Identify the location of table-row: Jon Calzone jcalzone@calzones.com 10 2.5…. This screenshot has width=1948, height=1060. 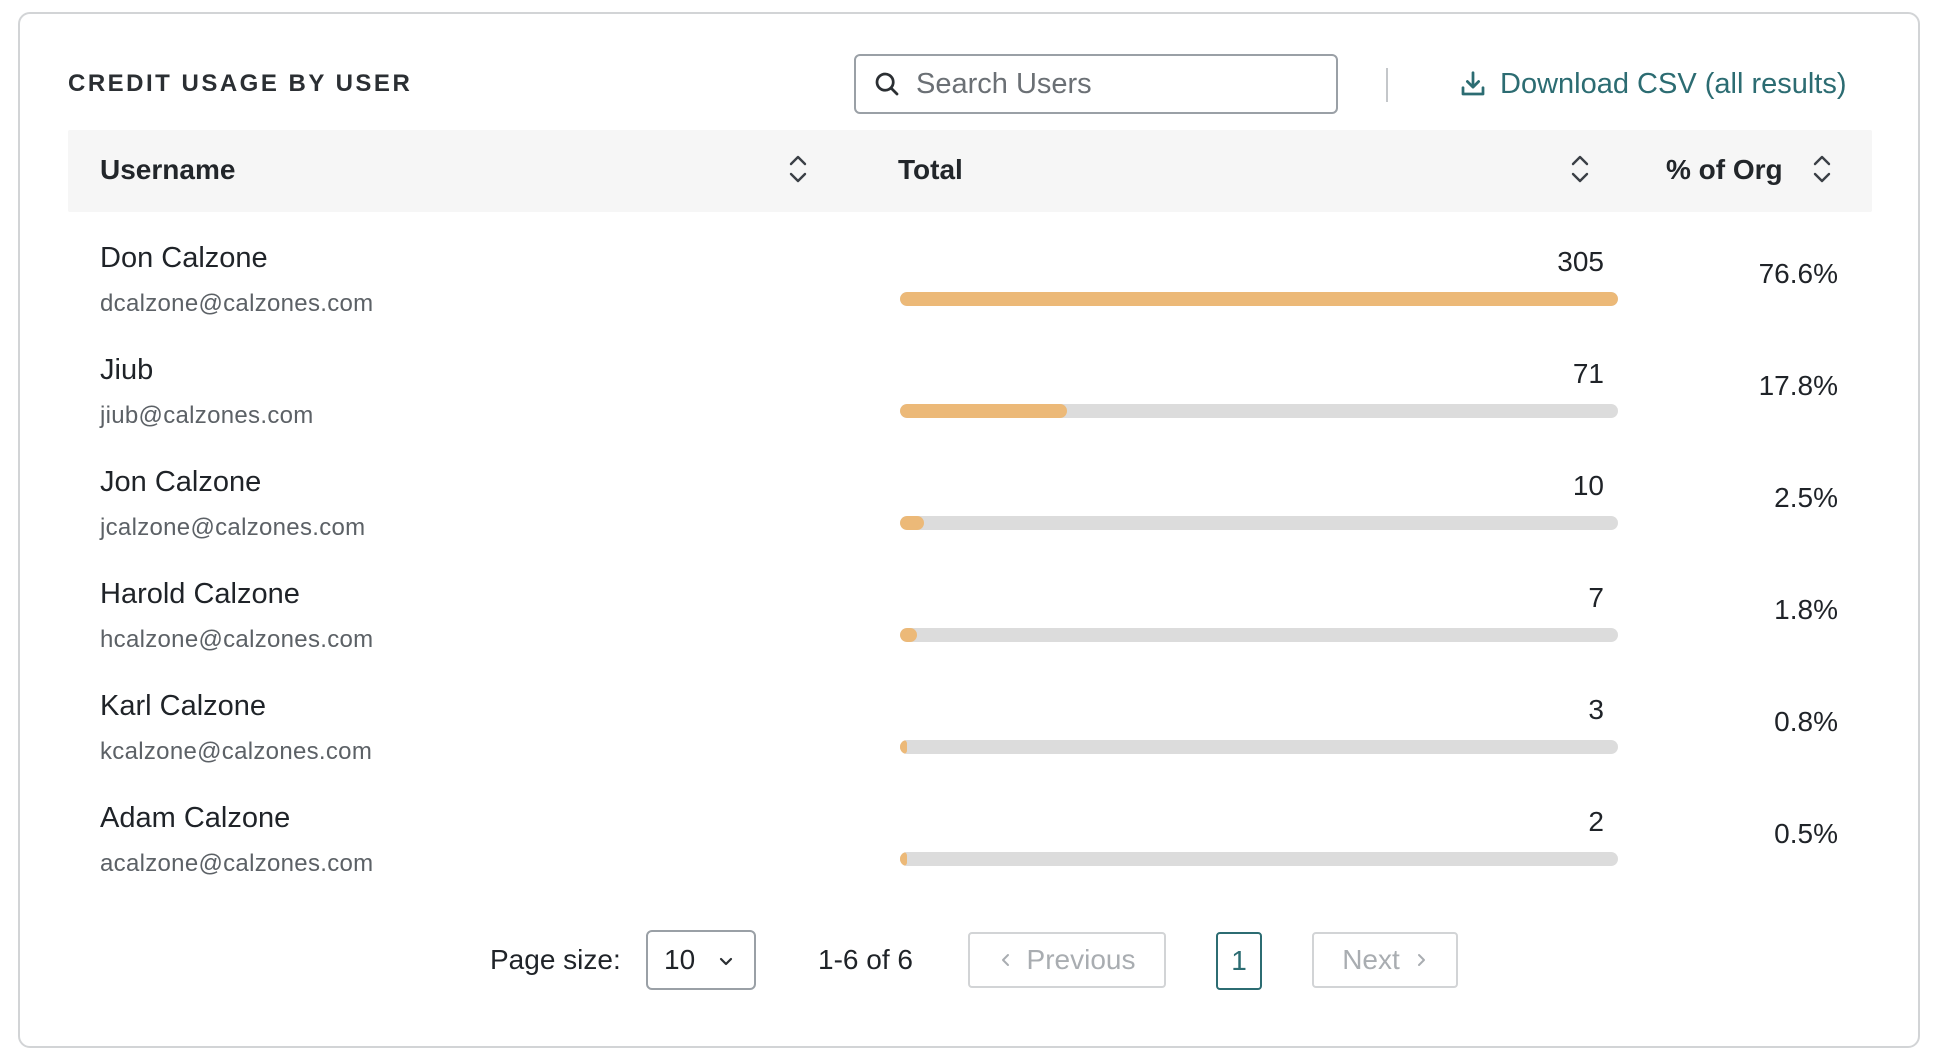
(970, 506).